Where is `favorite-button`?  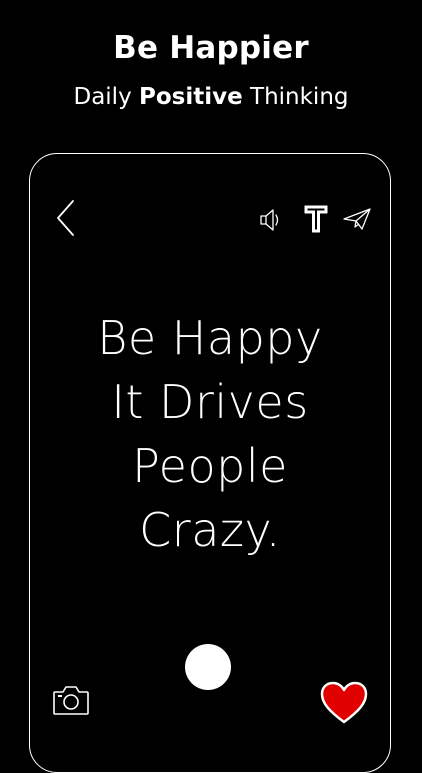
favorite-button is located at coordinates (344, 703).